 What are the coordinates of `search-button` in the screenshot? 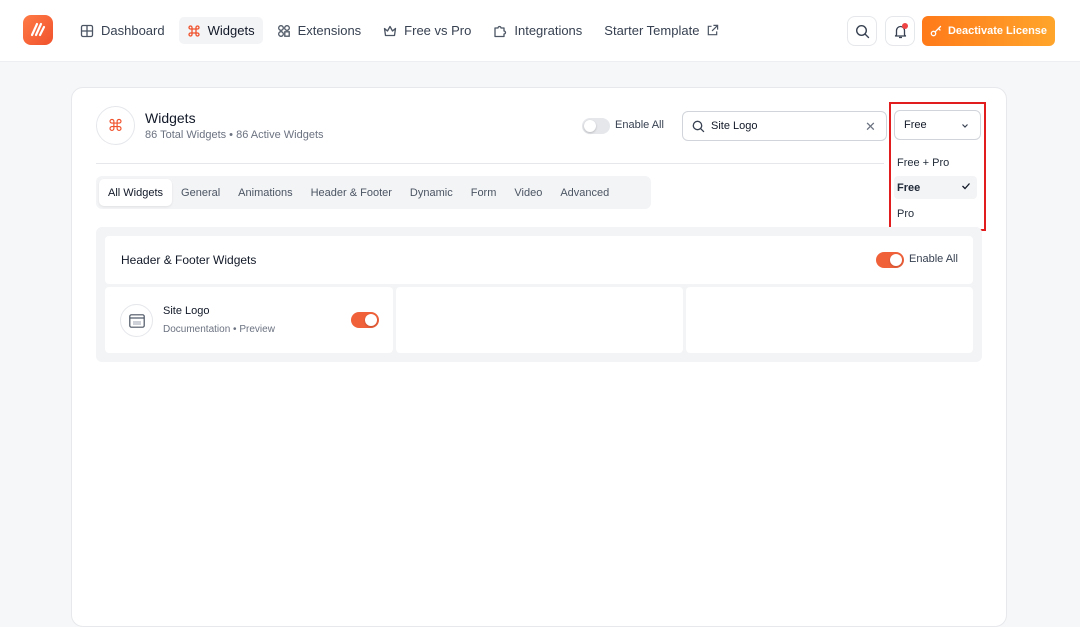 It's located at (862, 31).